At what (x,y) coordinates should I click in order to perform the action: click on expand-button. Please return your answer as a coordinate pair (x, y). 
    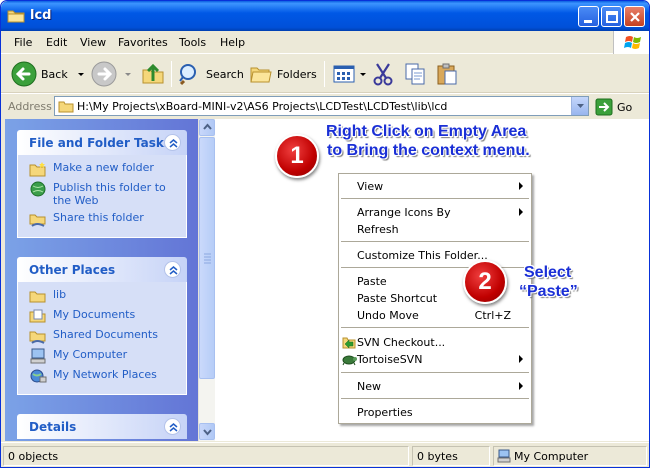
    Looking at the image, I should click on (172, 426).